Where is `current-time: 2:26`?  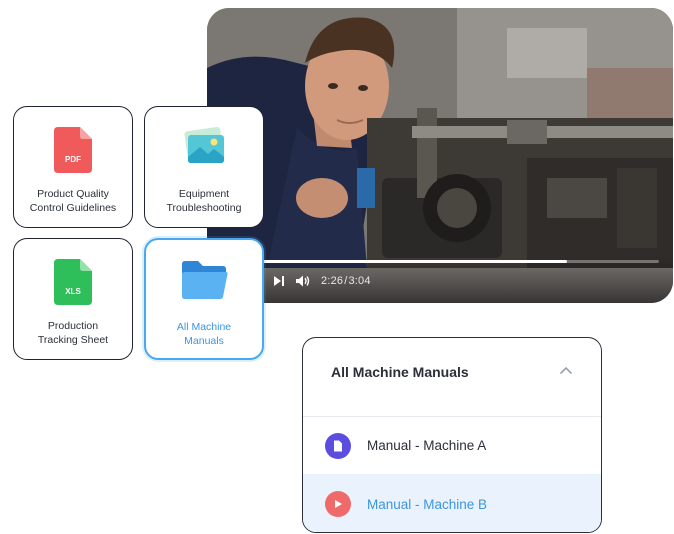 current-time: 2:26 is located at coordinates (332, 281).